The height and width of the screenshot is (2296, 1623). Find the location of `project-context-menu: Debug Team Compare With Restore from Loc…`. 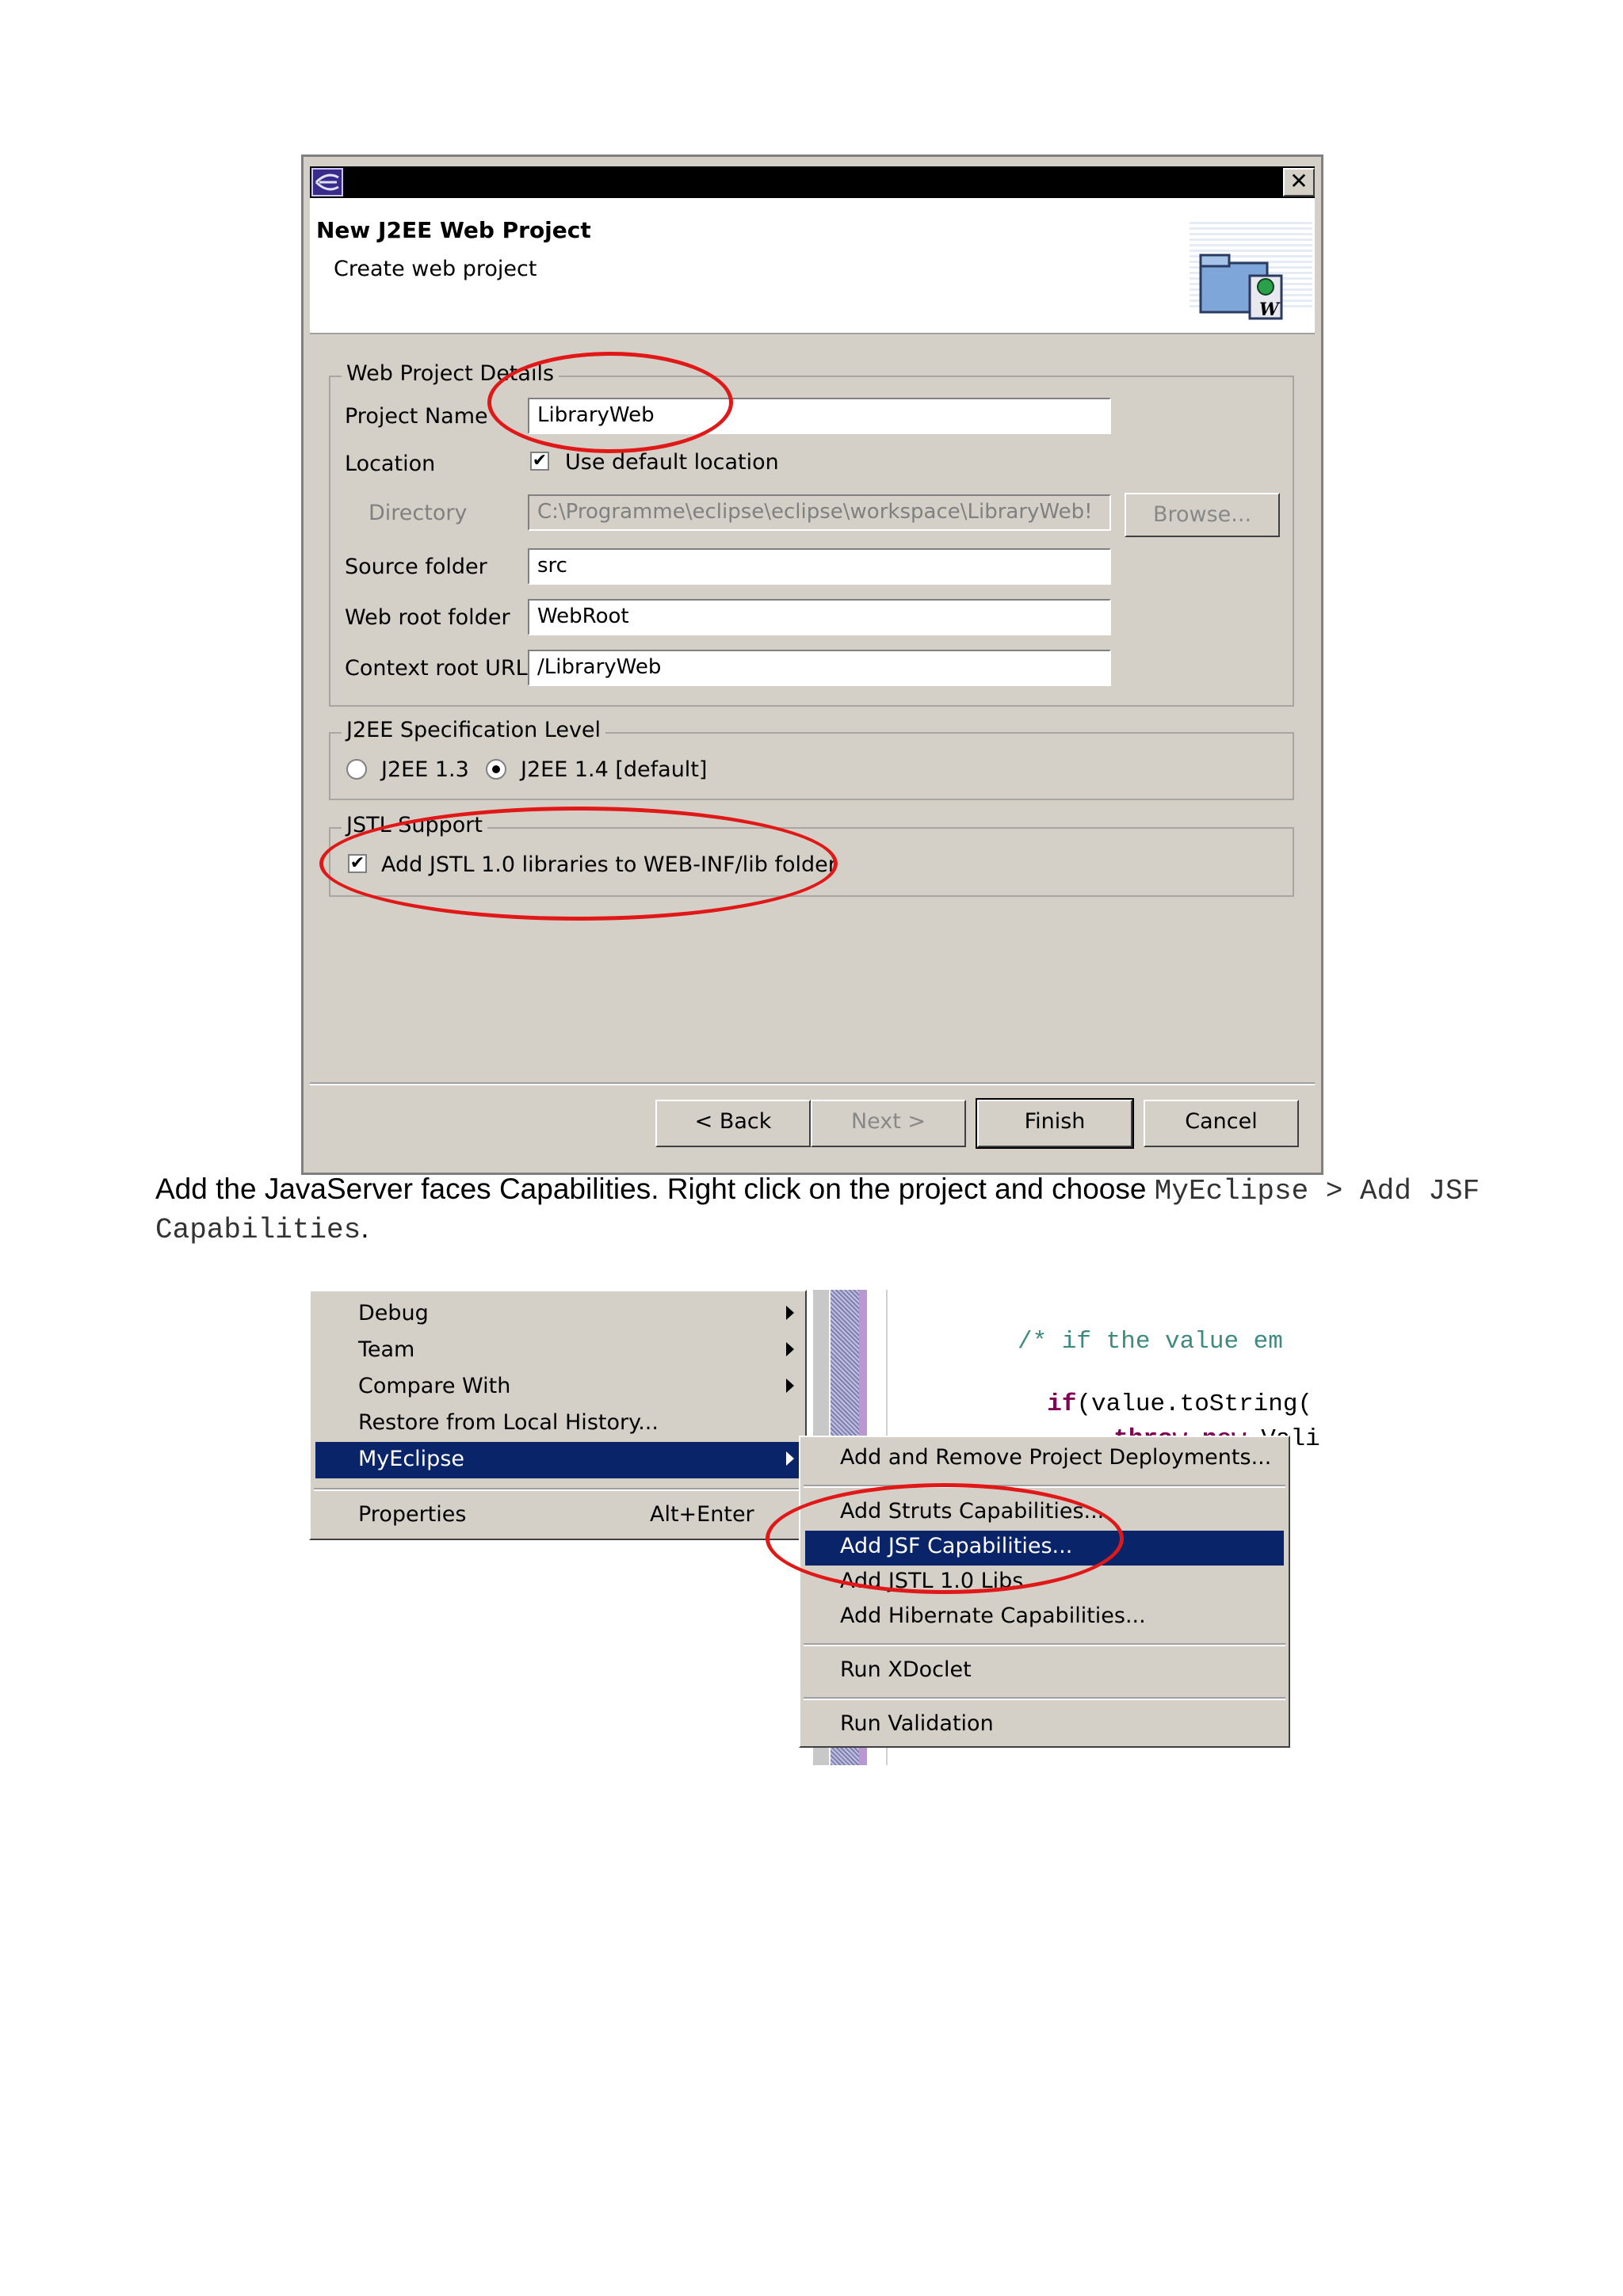

project-context-menu: Debug Team Compare With Restore from Loc… is located at coordinates (558, 1415).